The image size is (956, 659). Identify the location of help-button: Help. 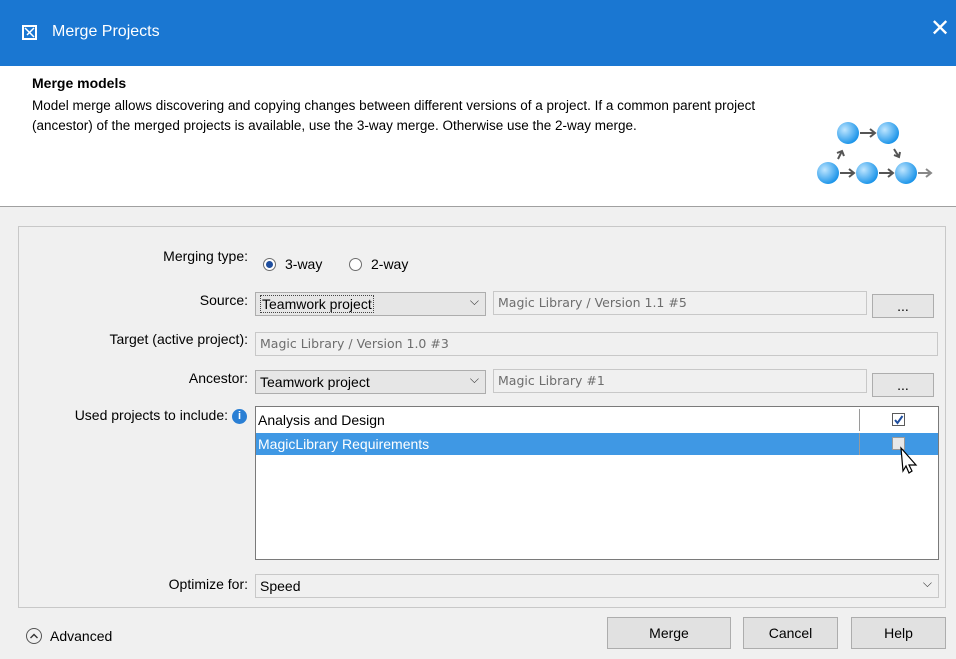
(898, 633).